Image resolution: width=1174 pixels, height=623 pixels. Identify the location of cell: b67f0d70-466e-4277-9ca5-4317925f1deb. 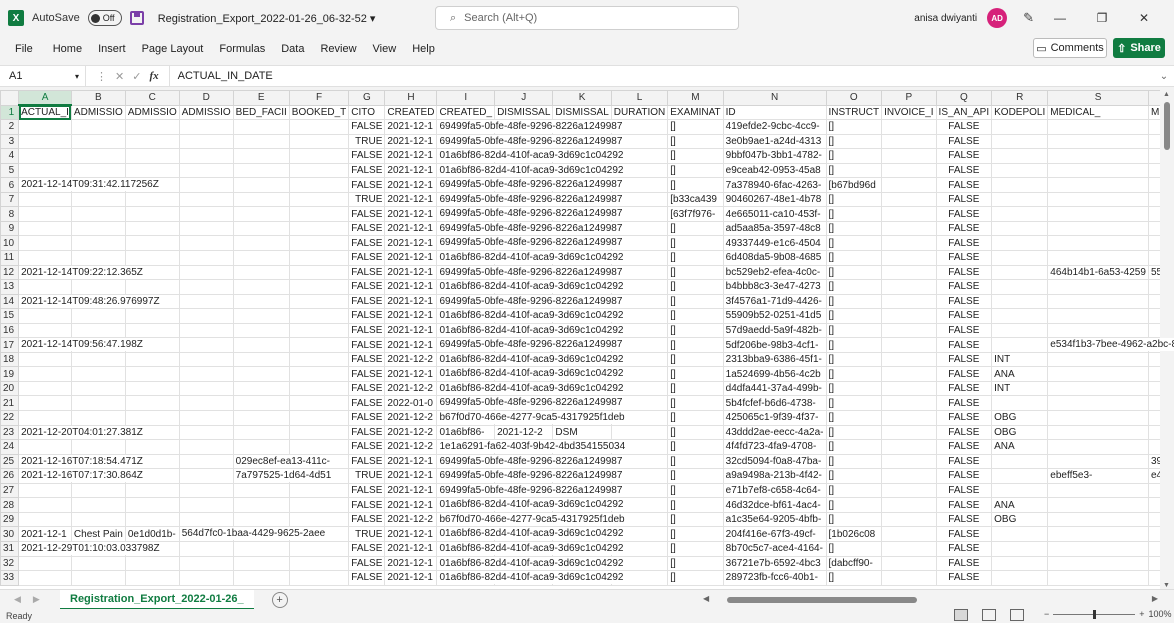
(530, 418).